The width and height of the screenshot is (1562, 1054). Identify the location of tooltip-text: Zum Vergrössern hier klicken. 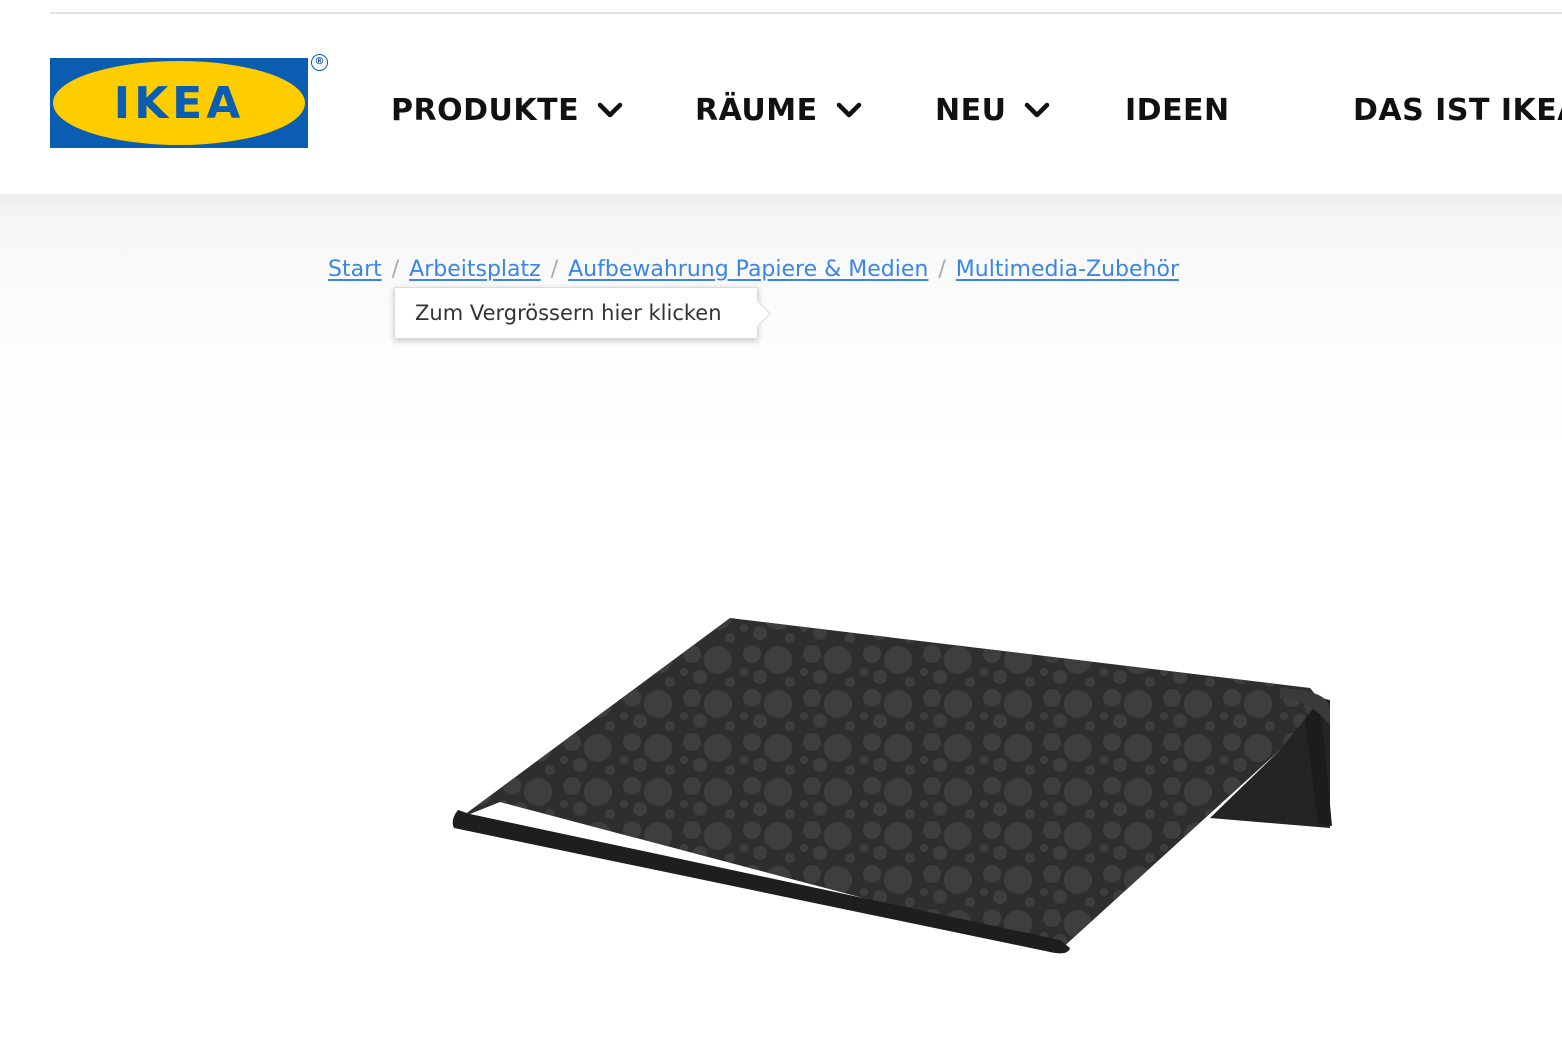
(568, 313).